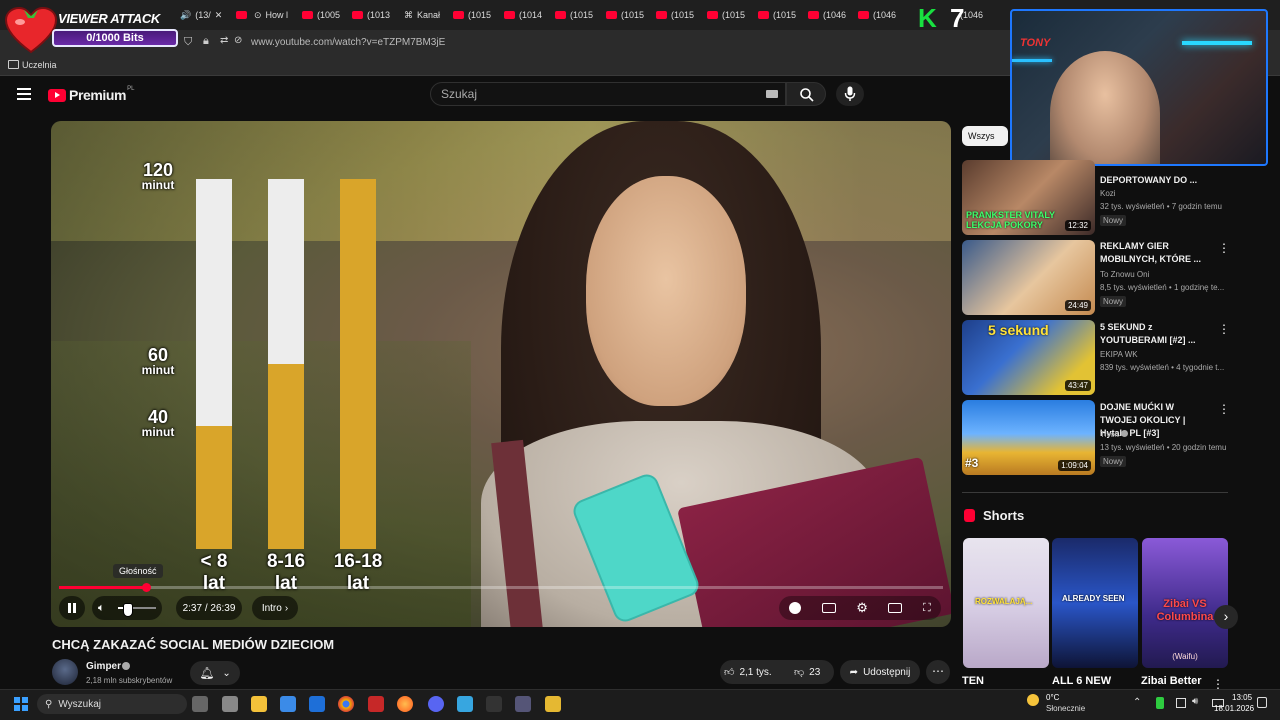 This screenshot has width=1280, height=720. Describe the element at coordinates (206, 41) in the screenshot. I see `lock-icon: 🔒︎` at that location.